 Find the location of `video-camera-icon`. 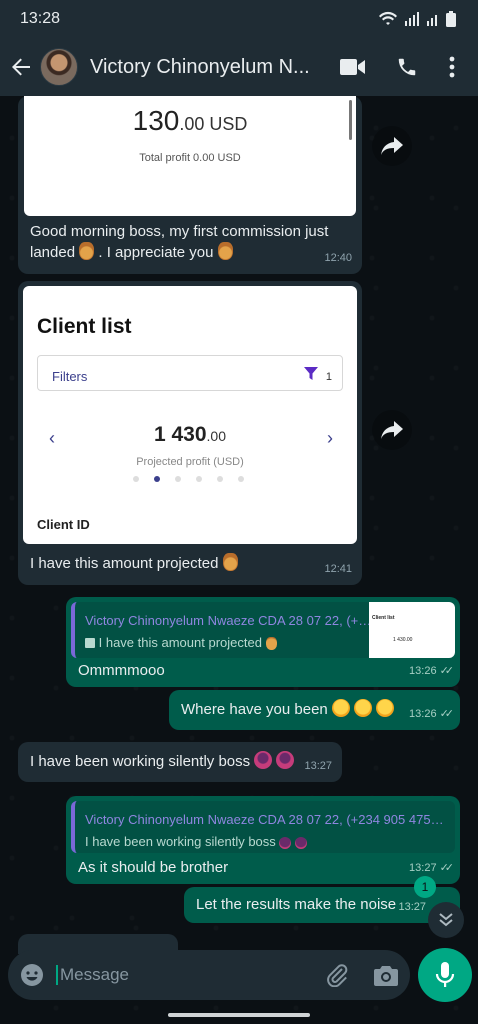

video-camera-icon is located at coordinates (352, 67).